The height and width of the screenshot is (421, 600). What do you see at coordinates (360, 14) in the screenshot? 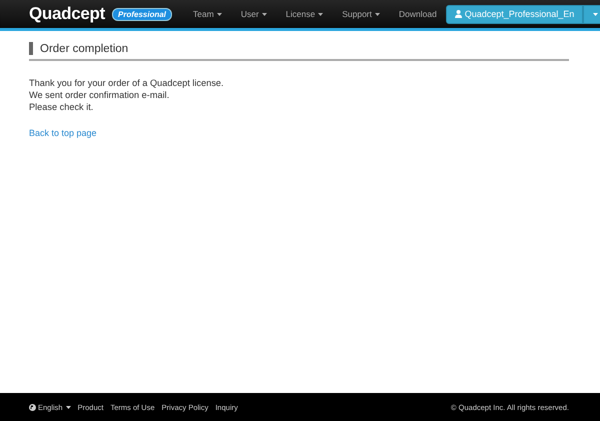
I see `nav-menu-item: Support` at bounding box center [360, 14].